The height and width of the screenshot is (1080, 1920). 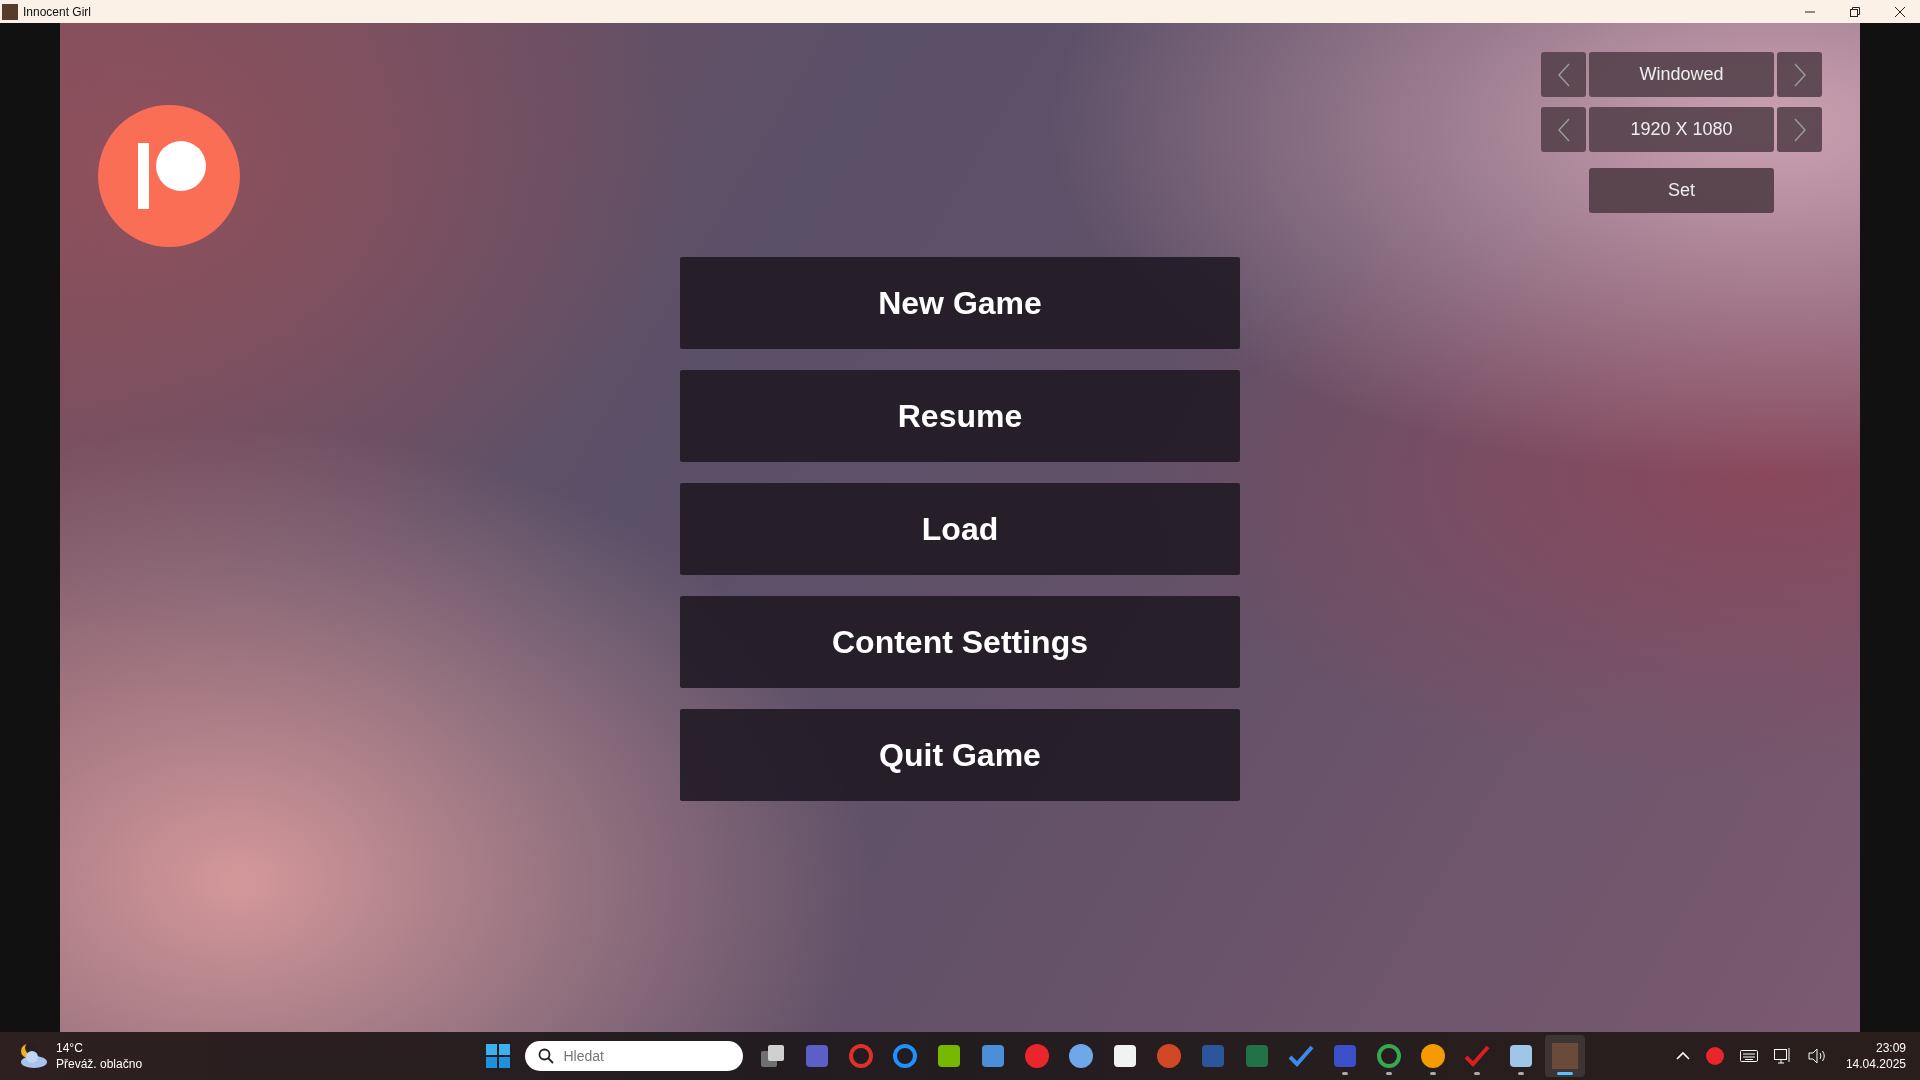 What do you see at coordinates (57, 11) in the screenshot?
I see `window-title: Innocent Girl` at bounding box center [57, 11].